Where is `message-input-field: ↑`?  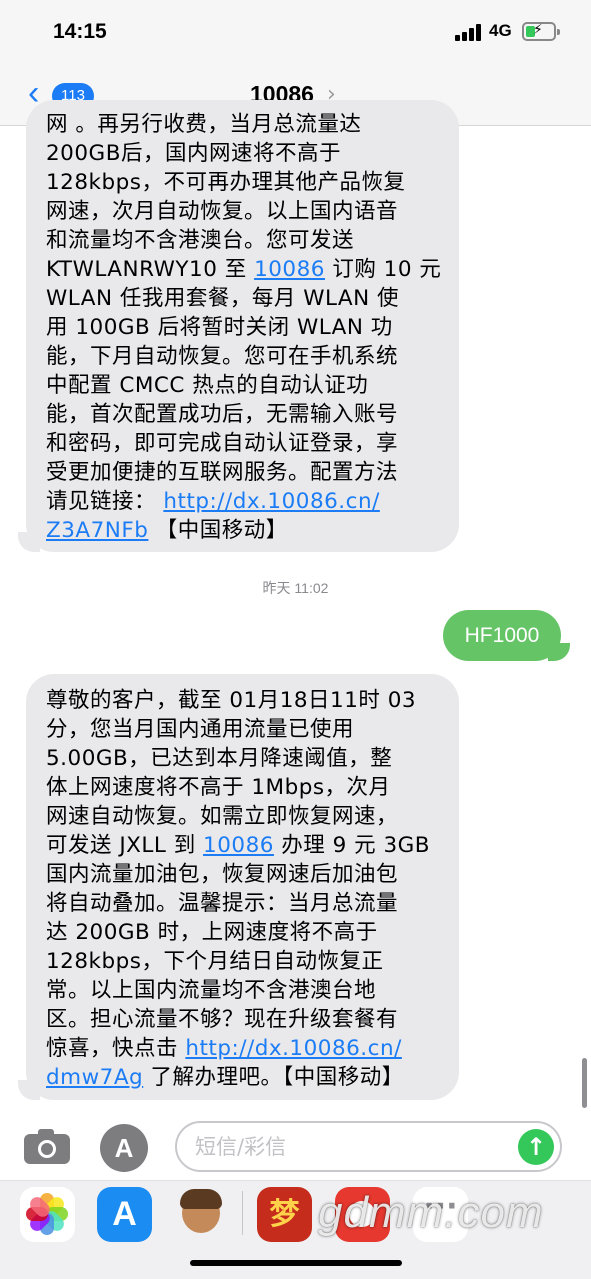 message-input-field: ↑ is located at coordinates (368, 1146).